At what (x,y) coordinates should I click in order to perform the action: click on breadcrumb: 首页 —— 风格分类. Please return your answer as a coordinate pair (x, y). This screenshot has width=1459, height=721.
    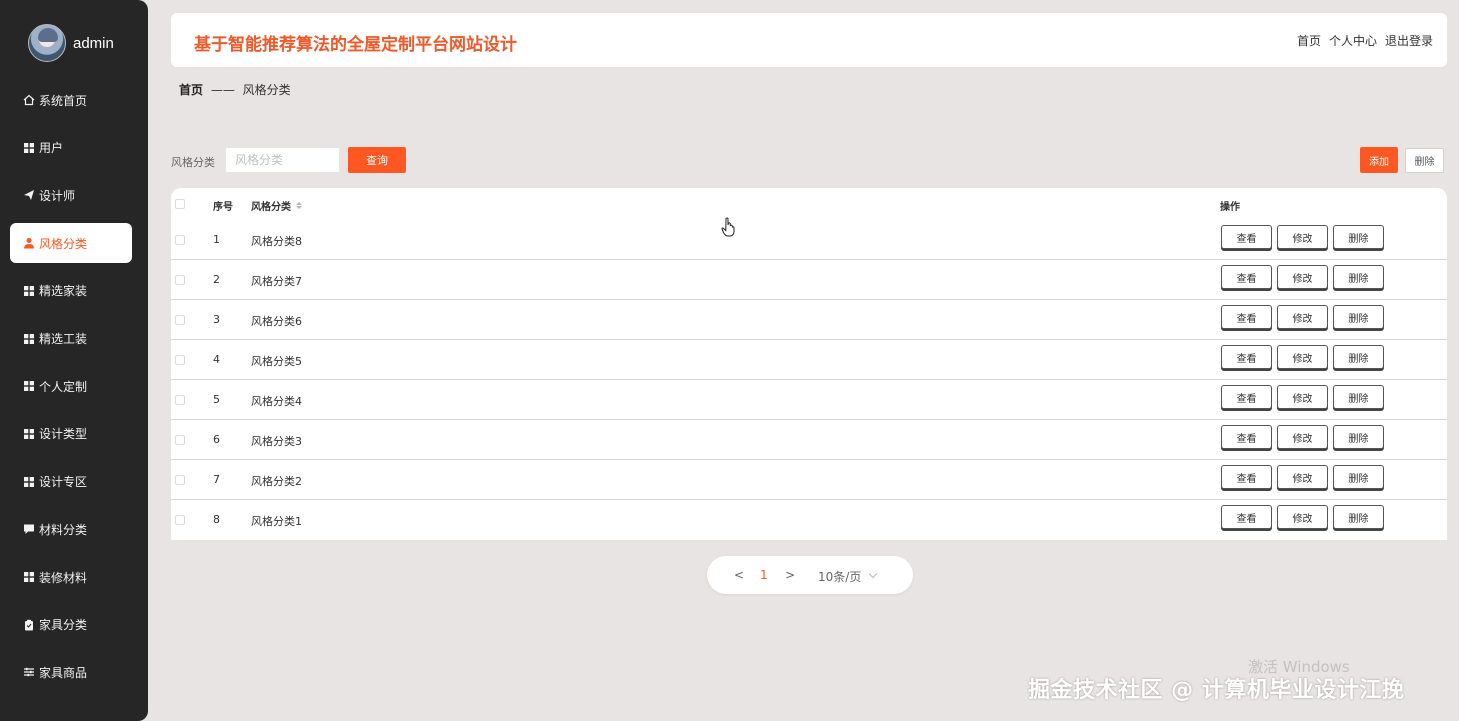
    Looking at the image, I should click on (235, 89).